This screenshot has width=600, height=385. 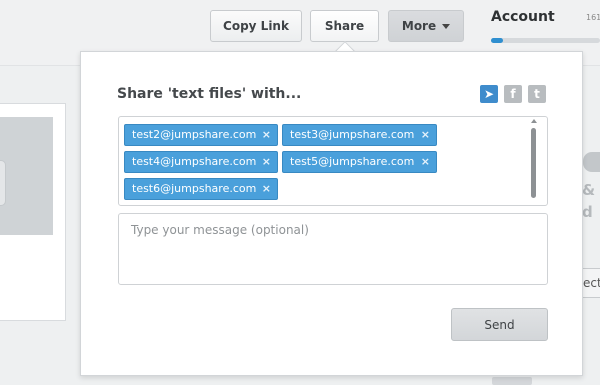 I want to click on account-title: Account, so click(x=523, y=17).